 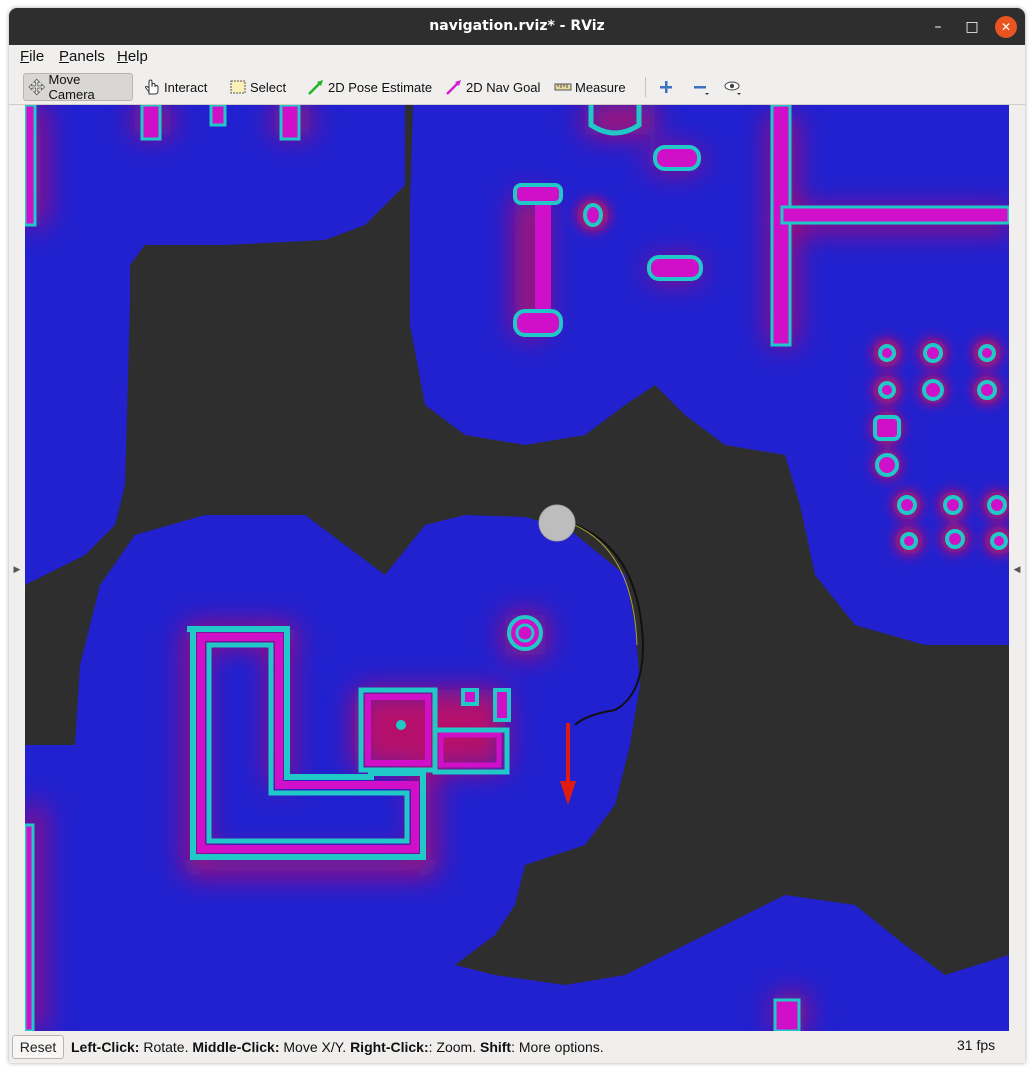 What do you see at coordinates (71, 87) in the screenshot?
I see `move-camera-label: Move Camera` at bounding box center [71, 87].